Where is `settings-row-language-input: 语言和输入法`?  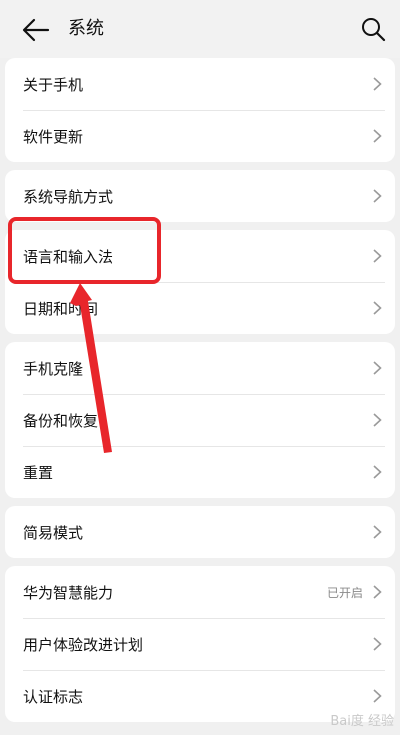 settings-row-language-input: 语言和输入法 is located at coordinates (200, 256).